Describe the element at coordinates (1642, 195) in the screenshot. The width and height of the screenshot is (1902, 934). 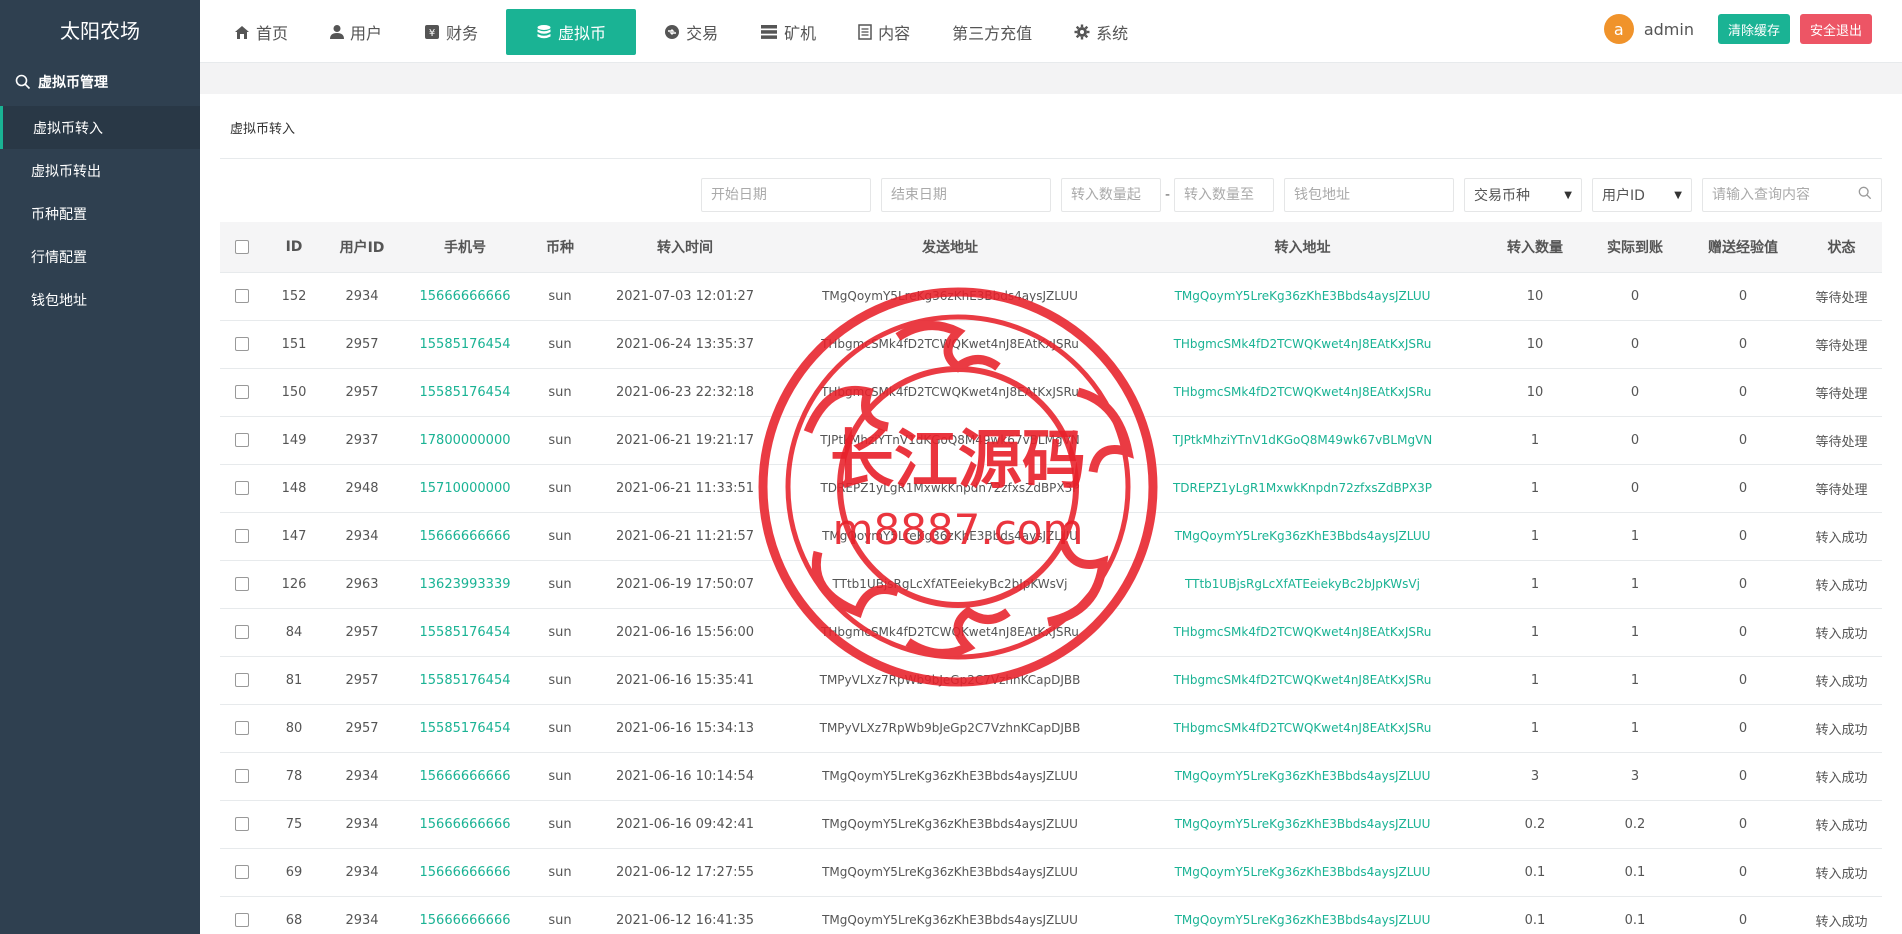
I see `field-select: 用户ID ▼` at that location.